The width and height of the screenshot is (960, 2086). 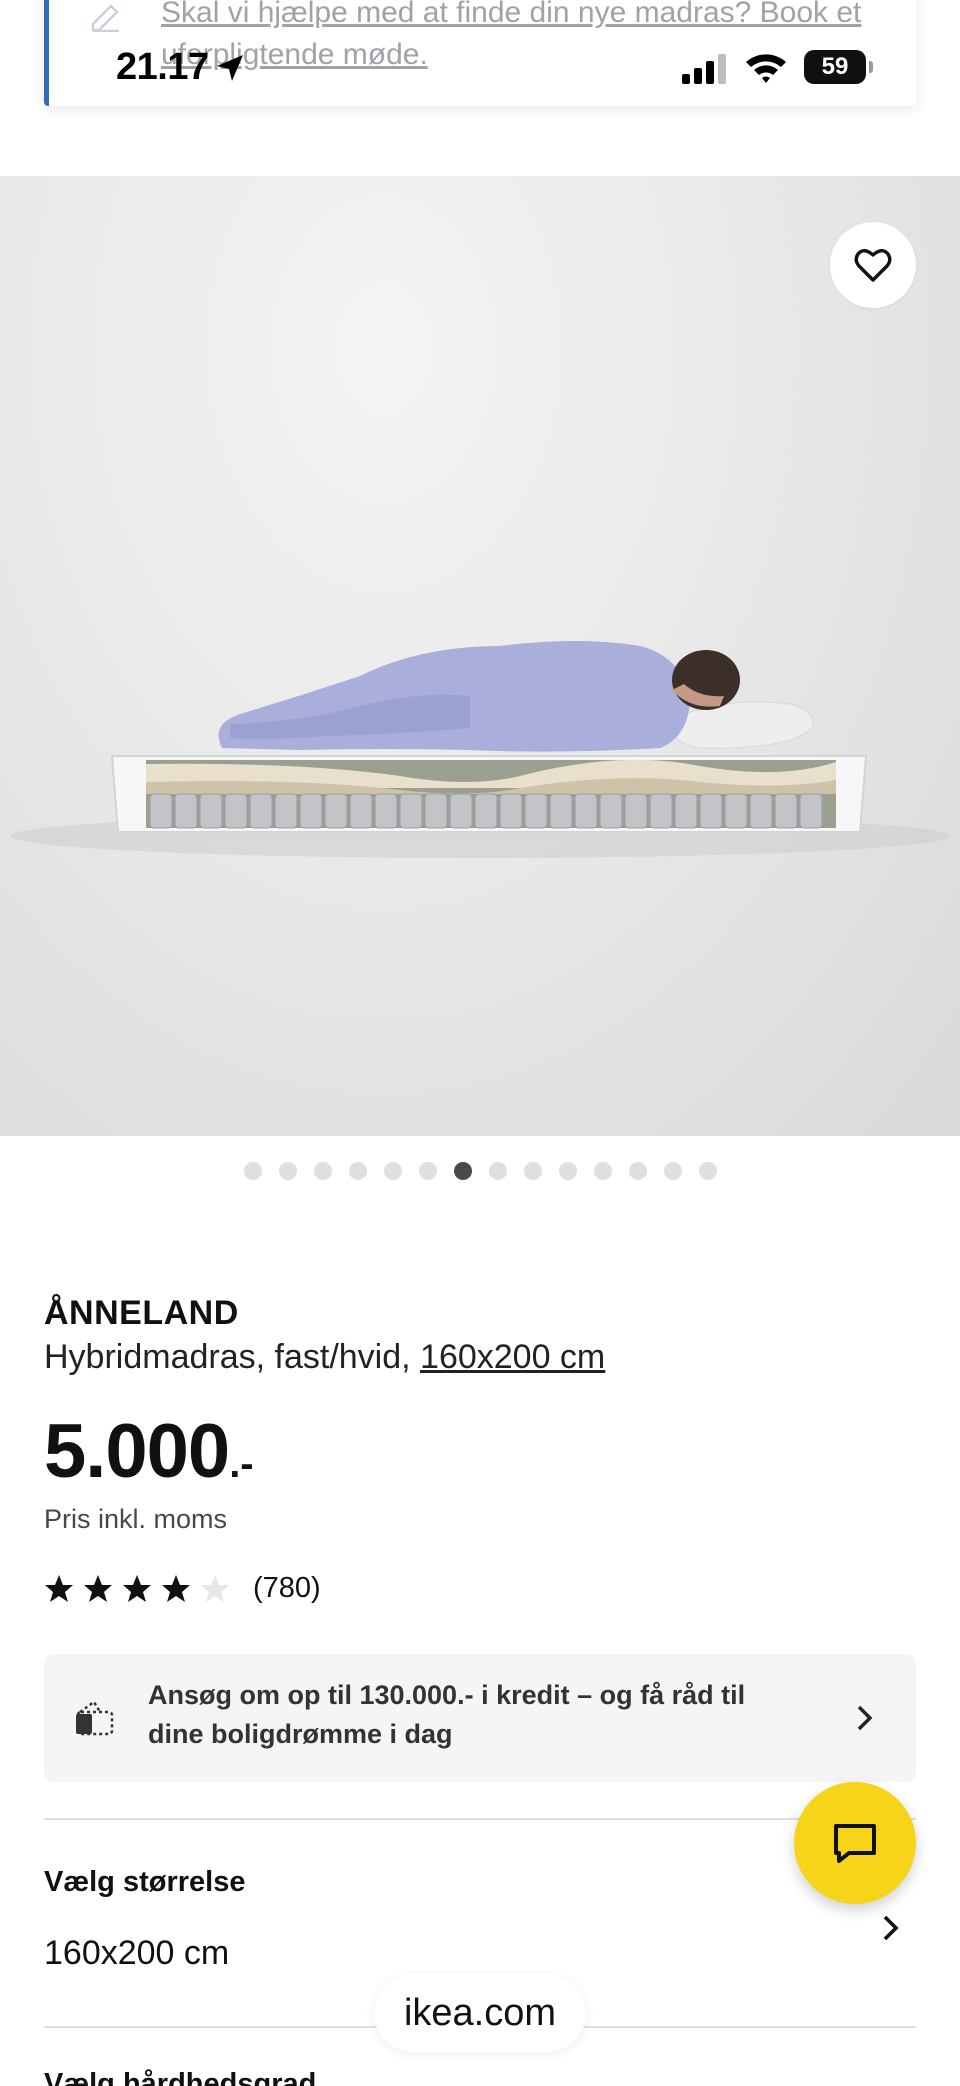 I want to click on signal-icon, so click(x=704, y=69).